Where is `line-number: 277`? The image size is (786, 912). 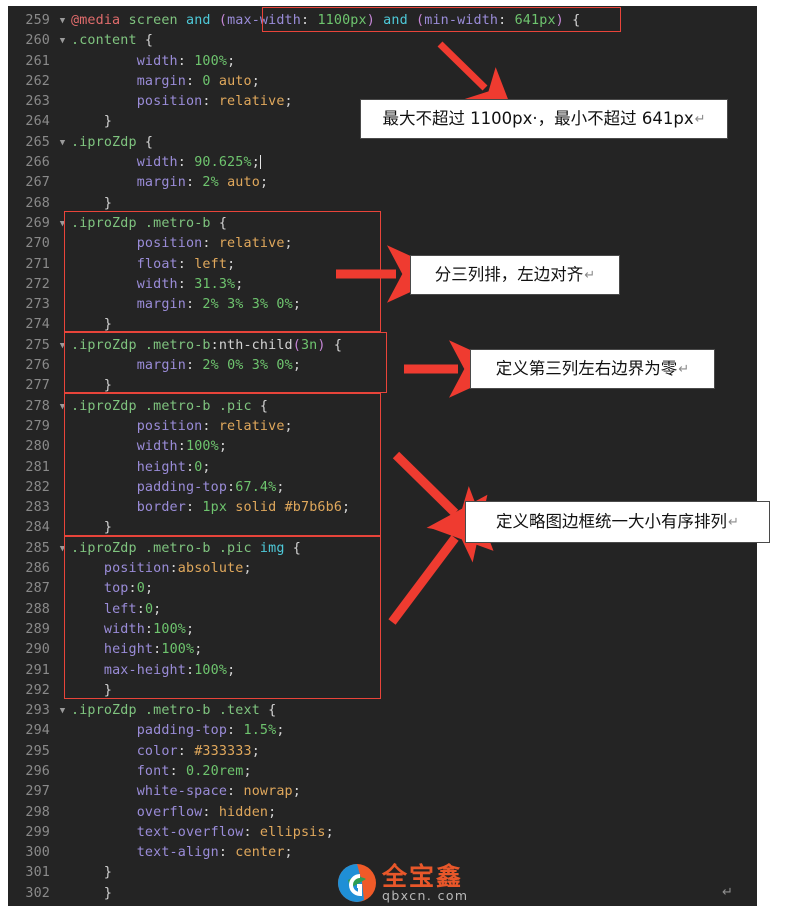 line-number: 277 is located at coordinates (37, 386).